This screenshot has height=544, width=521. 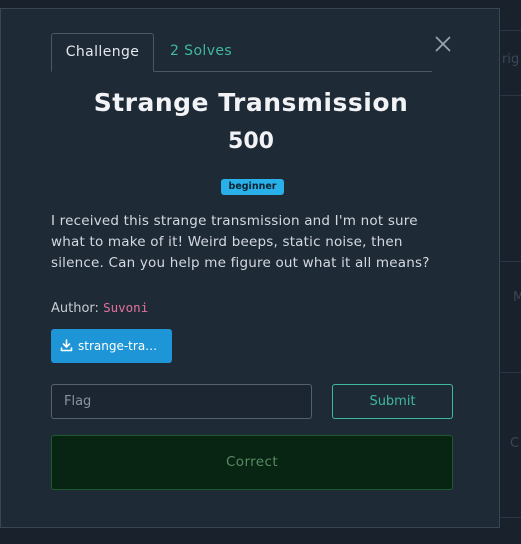 What do you see at coordinates (511, 59) in the screenshot?
I see `background-text: rig` at bounding box center [511, 59].